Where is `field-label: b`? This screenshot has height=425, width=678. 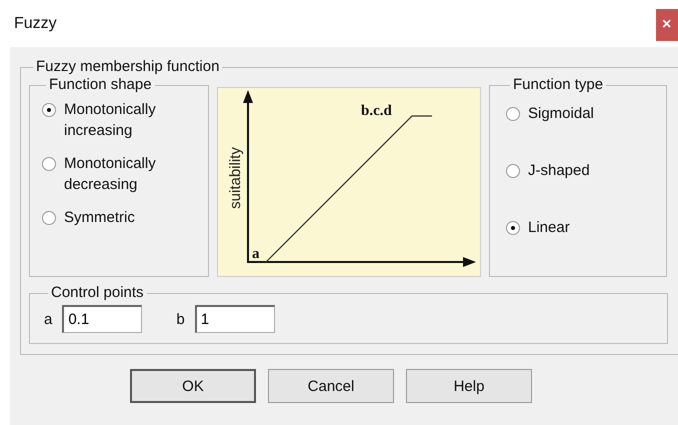
field-label: b is located at coordinates (180, 319).